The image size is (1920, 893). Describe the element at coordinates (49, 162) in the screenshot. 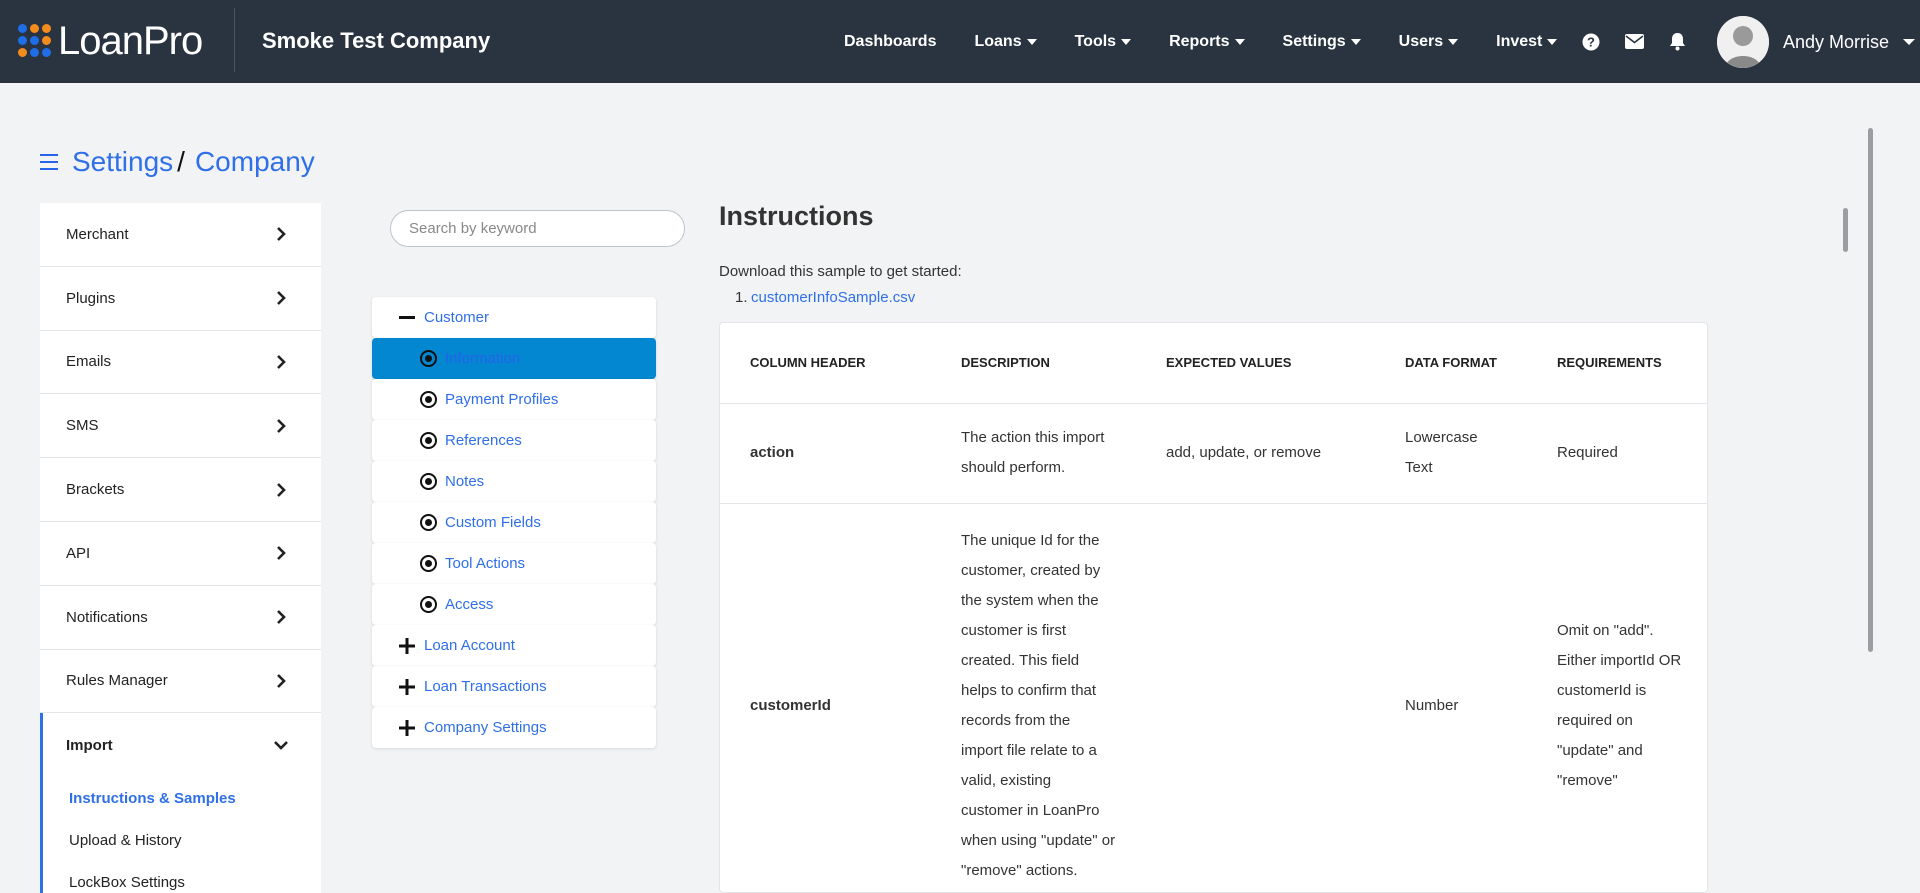

I see `hamburger-menu-icon` at that location.